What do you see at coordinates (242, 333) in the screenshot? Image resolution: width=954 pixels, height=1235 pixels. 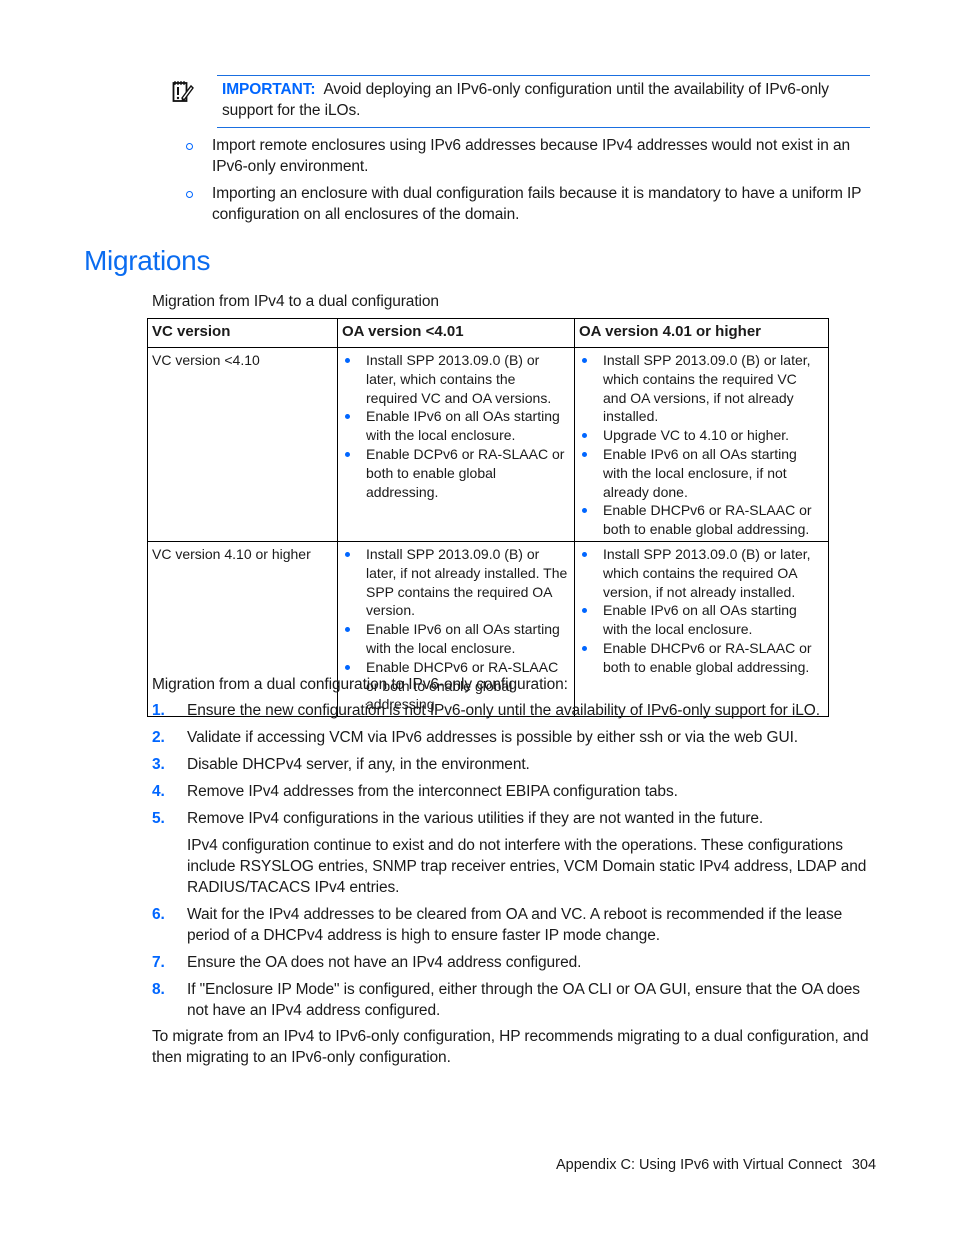 I see `column-header: VC version` at bounding box center [242, 333].